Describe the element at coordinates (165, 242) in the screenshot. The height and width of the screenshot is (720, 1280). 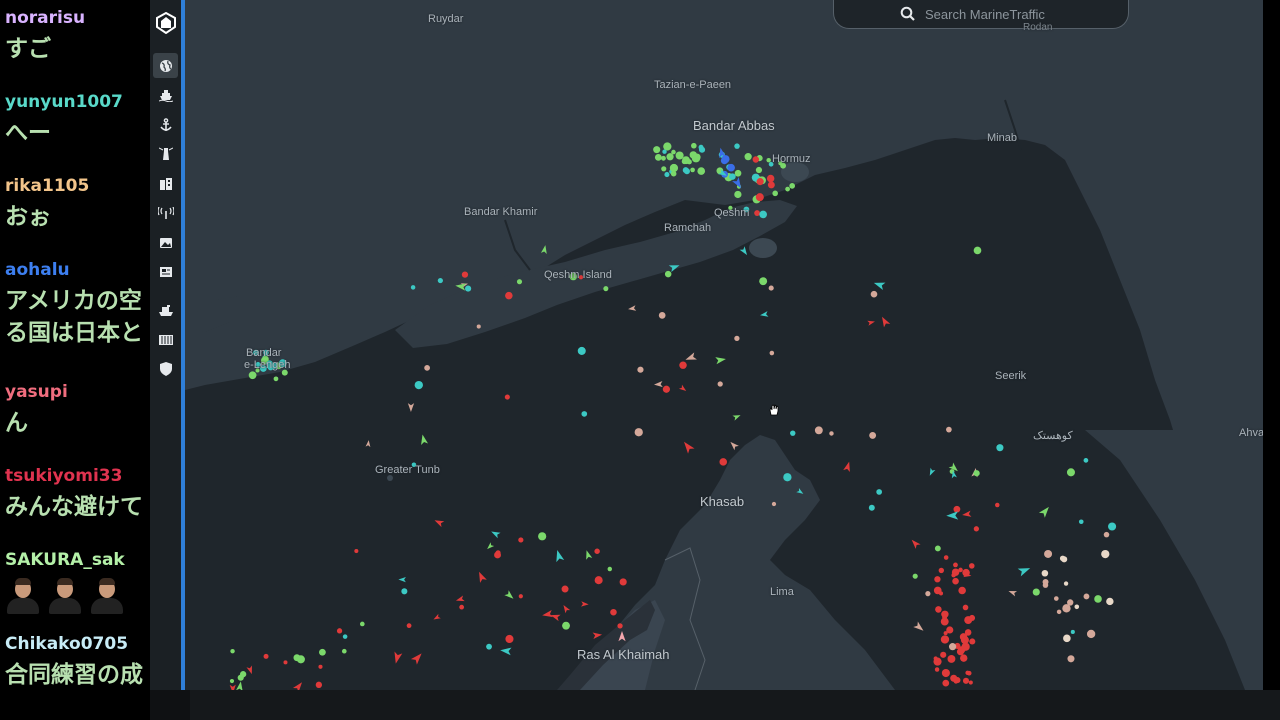
I see `photo-icon` at that location.